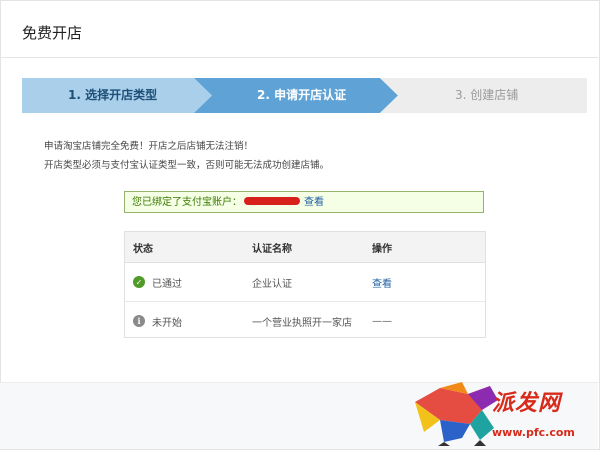 The height and width of the screenshot is (450, 600). I want to click on header-status: 状态, so click(143, 249).